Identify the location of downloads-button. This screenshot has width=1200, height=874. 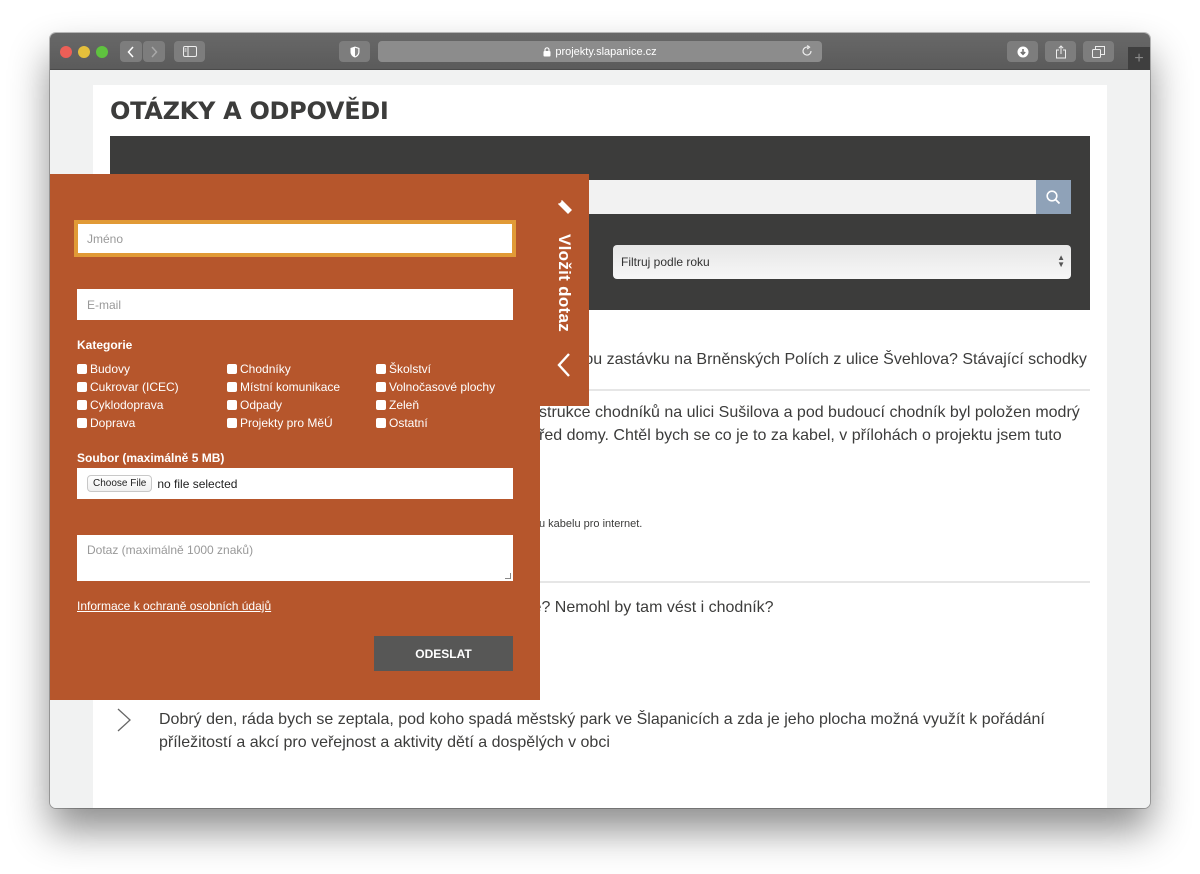
(1022, 51).